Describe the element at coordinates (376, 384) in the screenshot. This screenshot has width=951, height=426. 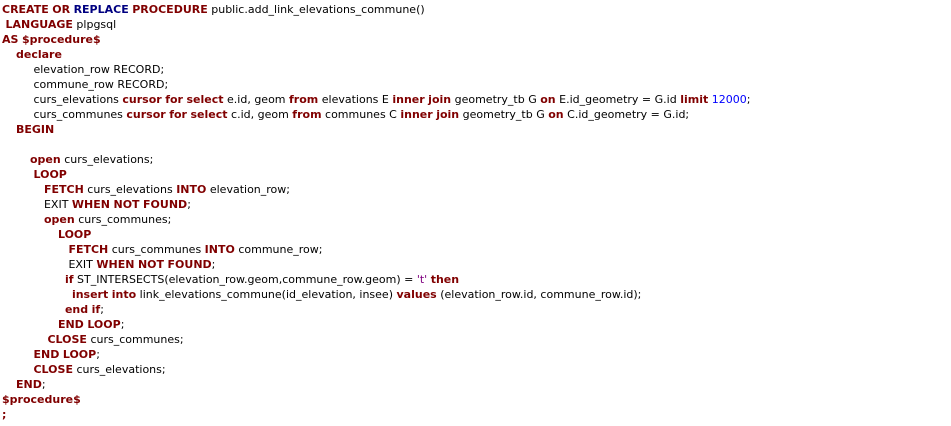
I see `code-line: END;` at that location.